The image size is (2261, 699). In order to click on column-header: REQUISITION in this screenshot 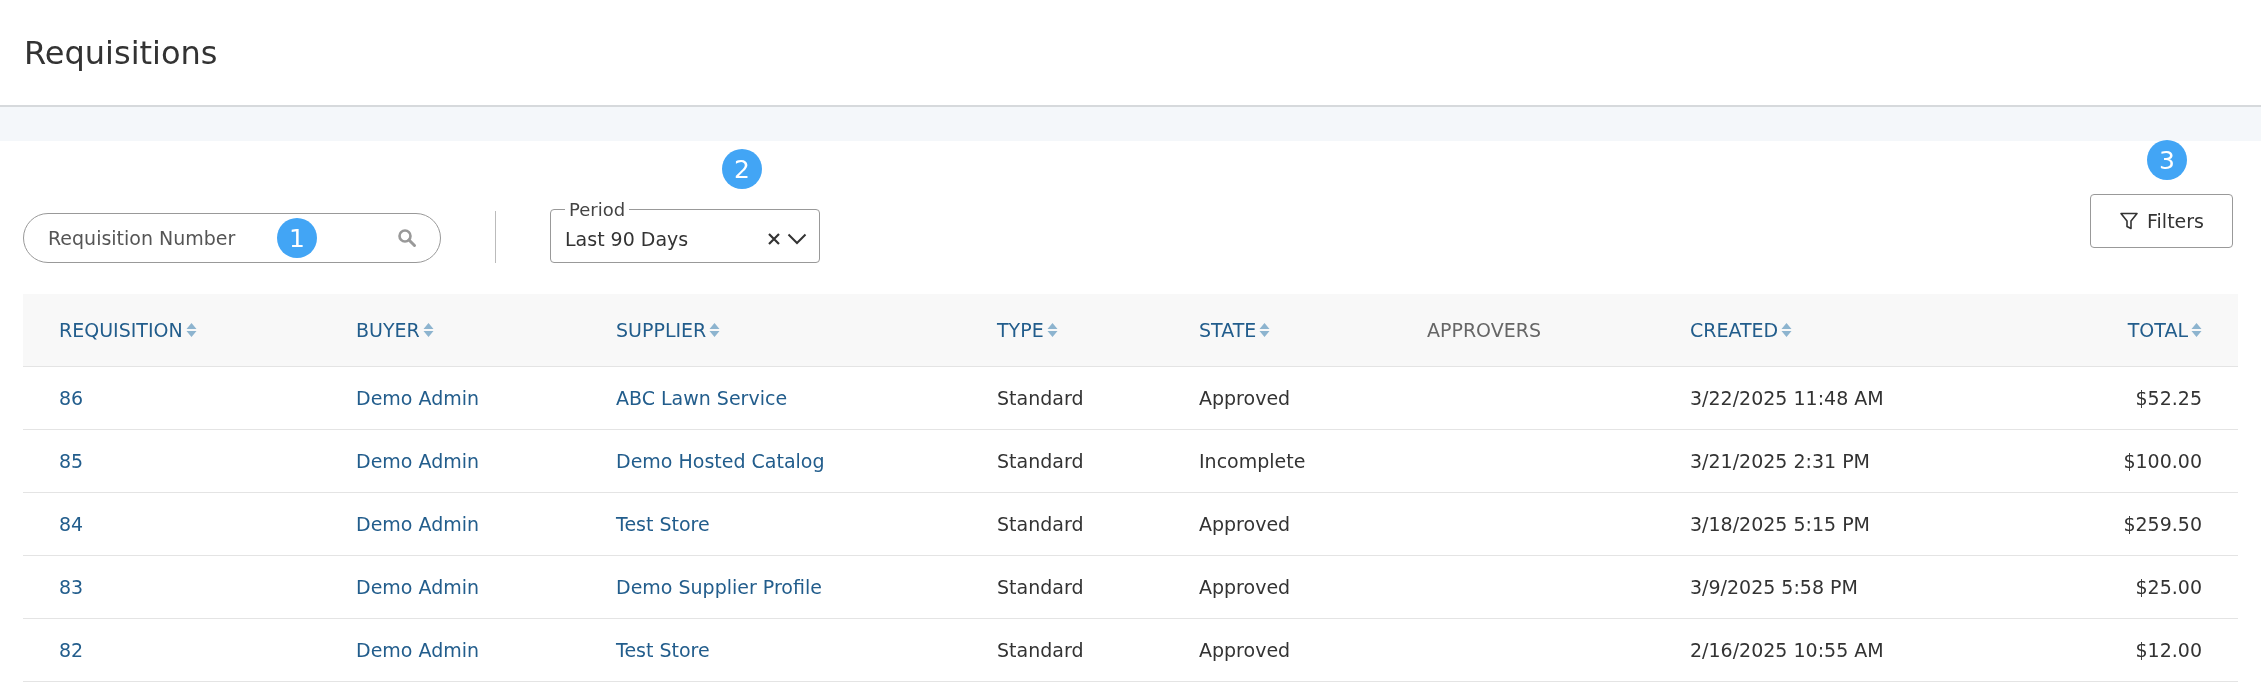, I will do `click(121, 330)`.